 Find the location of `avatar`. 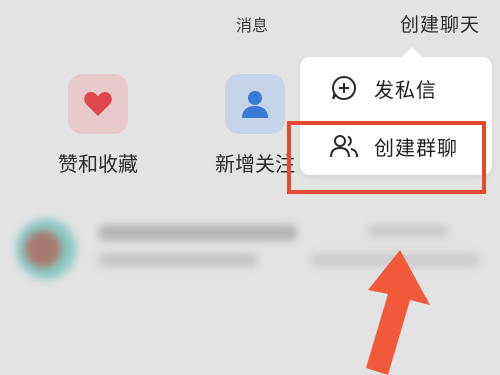

avatar is located at coordinates (46, 249).